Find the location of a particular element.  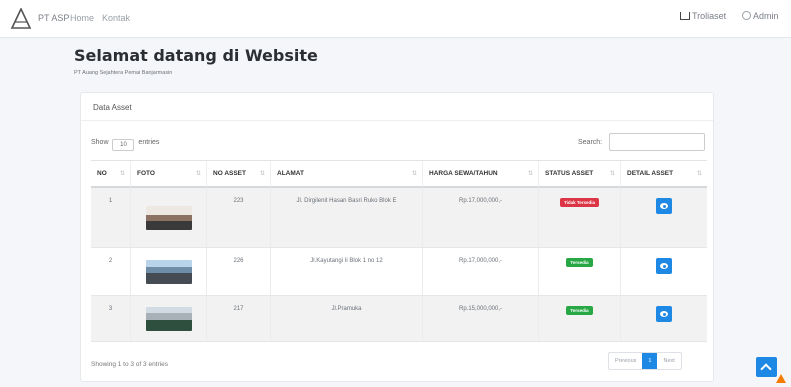

cell-status: Tidak Tersedia is located at coordinates (580, 217).